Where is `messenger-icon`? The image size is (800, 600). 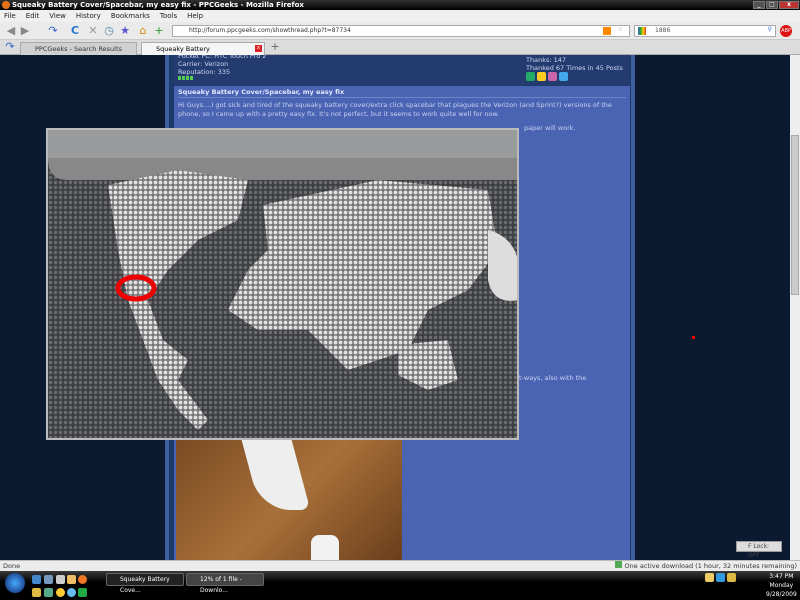 messenger-icon is located at coordinates (48, 592).